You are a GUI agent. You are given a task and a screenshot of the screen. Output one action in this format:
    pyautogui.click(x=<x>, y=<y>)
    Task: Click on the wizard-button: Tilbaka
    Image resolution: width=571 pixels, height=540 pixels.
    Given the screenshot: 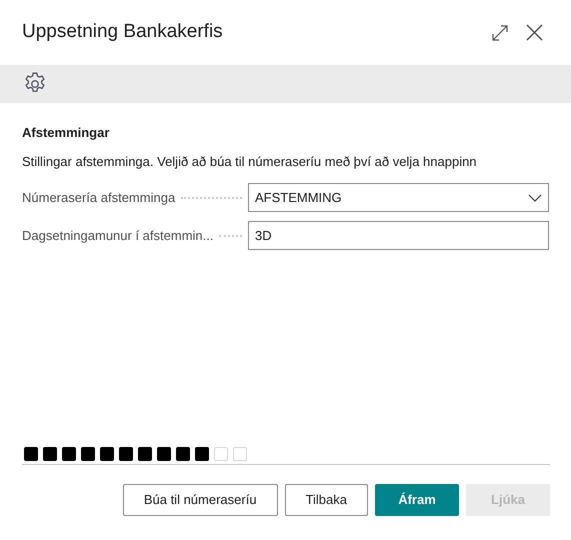 What is the action you would take?
    pyautogui.click(x=326, y=500)
    